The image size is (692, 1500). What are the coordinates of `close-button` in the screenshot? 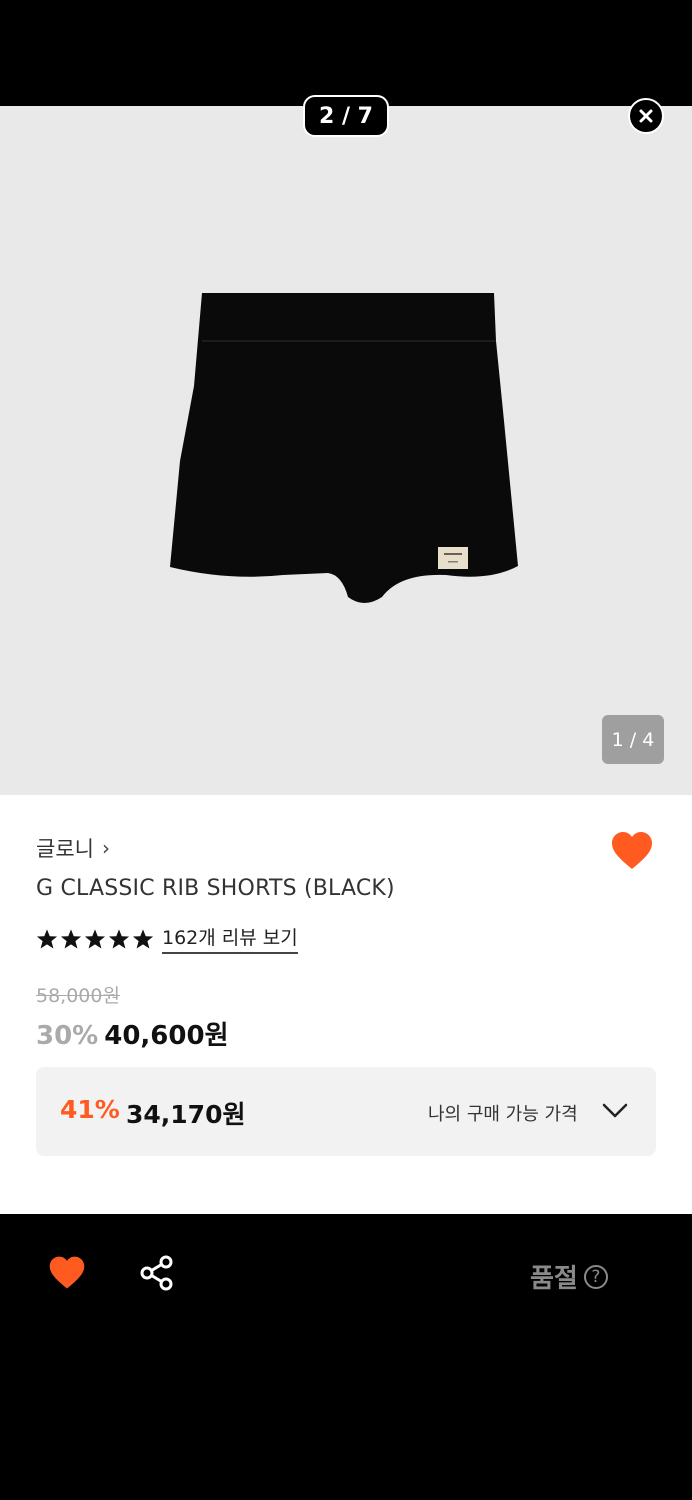 It's located at (646, 116).